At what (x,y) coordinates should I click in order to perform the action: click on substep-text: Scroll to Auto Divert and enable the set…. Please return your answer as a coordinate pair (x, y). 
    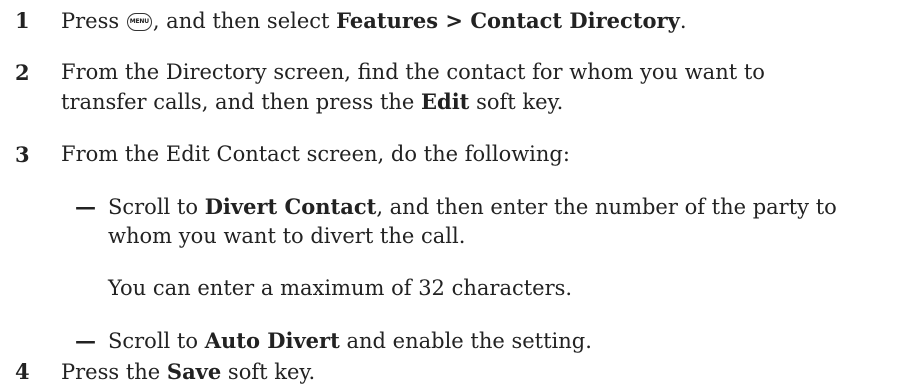
    Looking at the image, I should click on (350, 340).